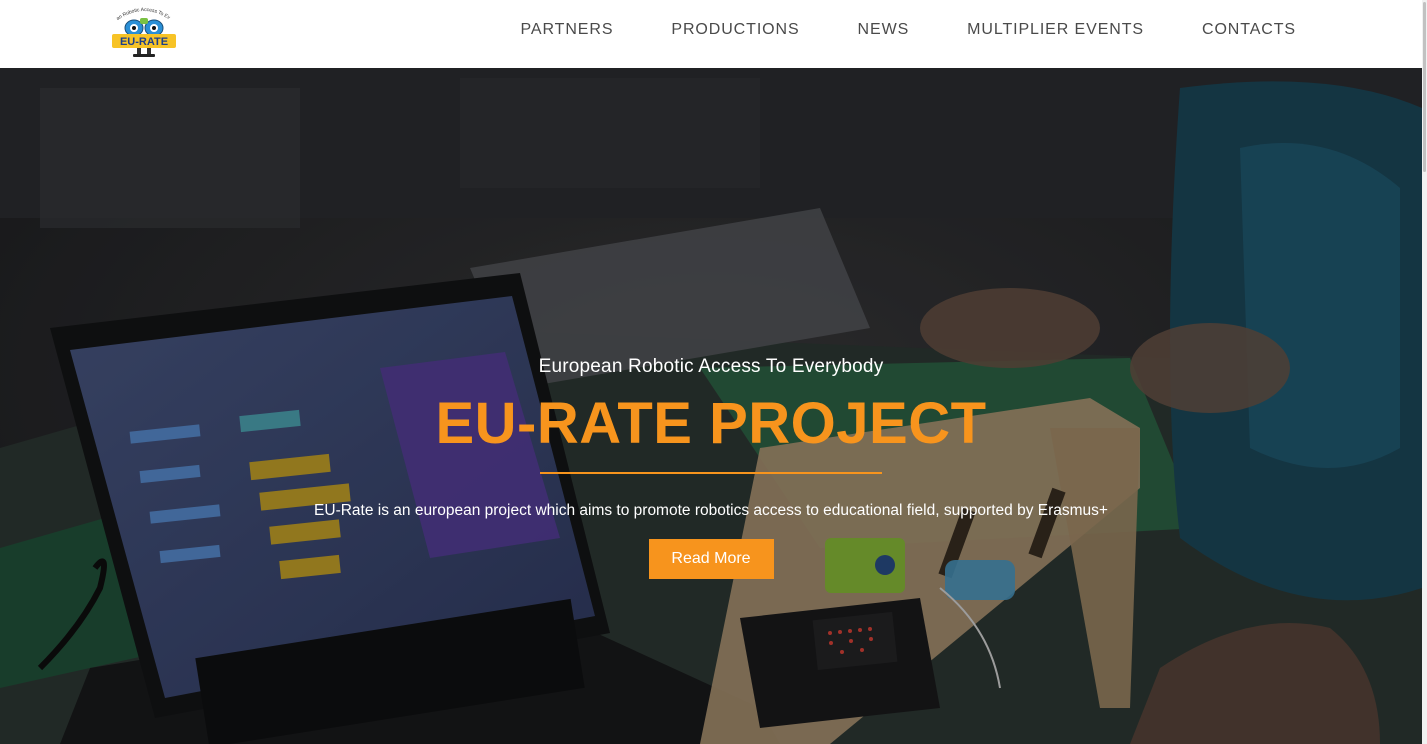  What do you see at coordinates (1249, 30) in the screenshot?
I see `nav-item-contacts: CONTACTS` at bounding box center [1249, 30].